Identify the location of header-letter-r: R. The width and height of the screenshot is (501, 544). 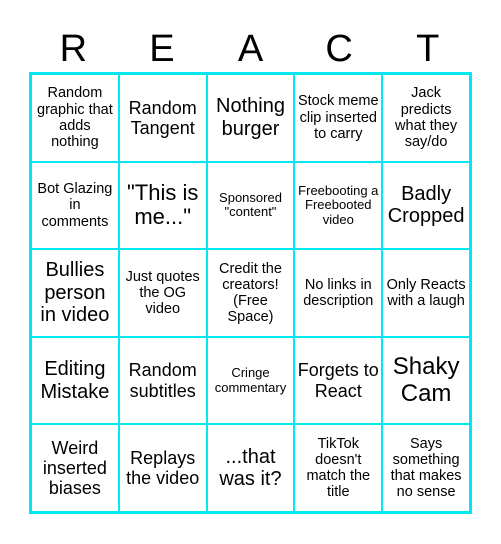
(73, 49).